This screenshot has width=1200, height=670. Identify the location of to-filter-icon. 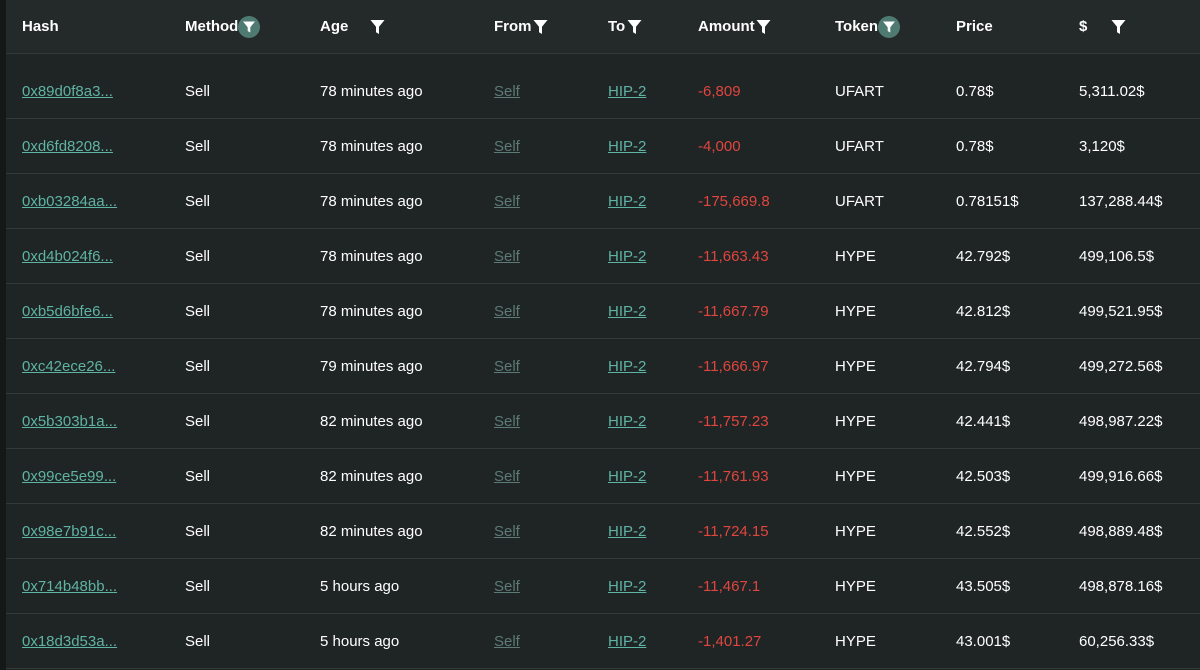
(634, 27).